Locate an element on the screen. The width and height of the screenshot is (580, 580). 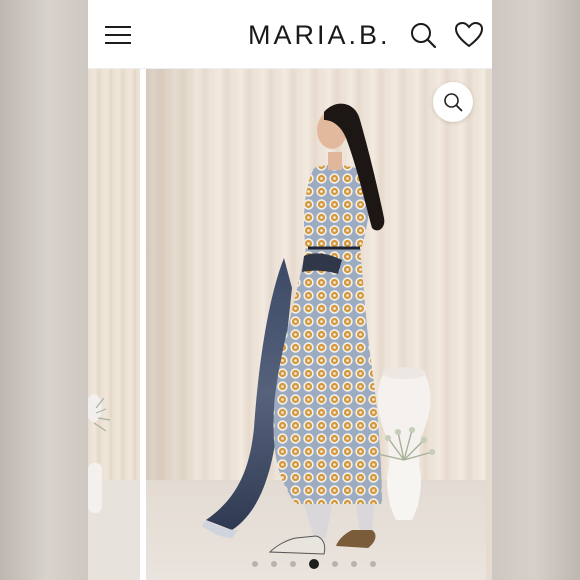
previous-slide-peek is located at coordinates (114, 324).